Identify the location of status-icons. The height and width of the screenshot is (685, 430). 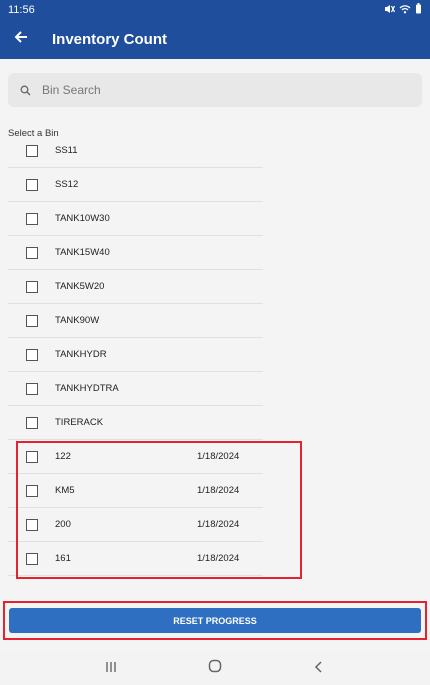
(403, 10).